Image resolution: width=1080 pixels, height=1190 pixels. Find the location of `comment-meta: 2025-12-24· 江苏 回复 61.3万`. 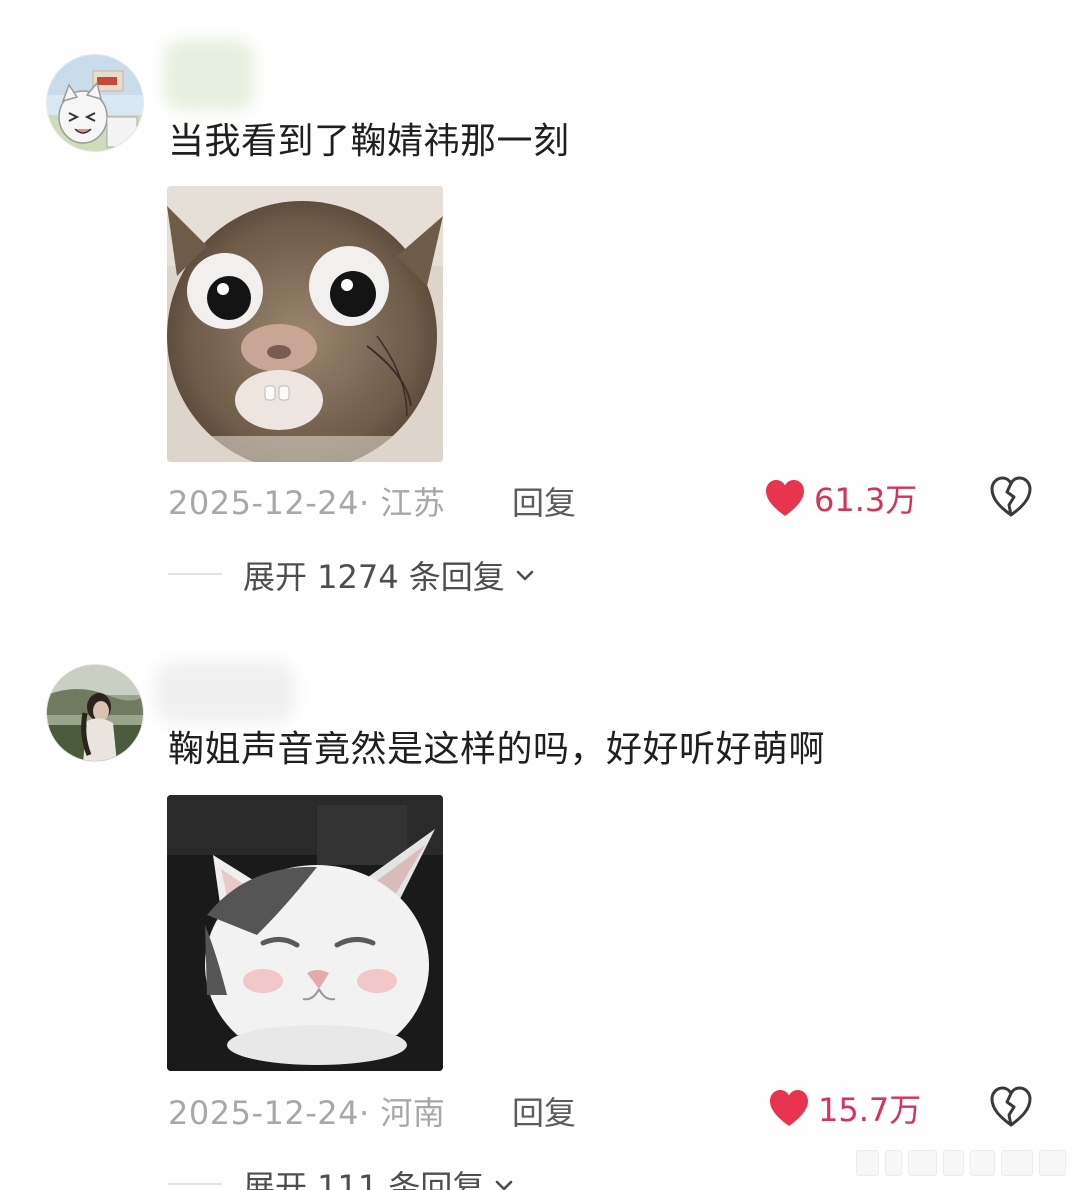

comment-meta: 2025-12-24· 江苏 回复 61.3万 is located at coordinates (540, 497).